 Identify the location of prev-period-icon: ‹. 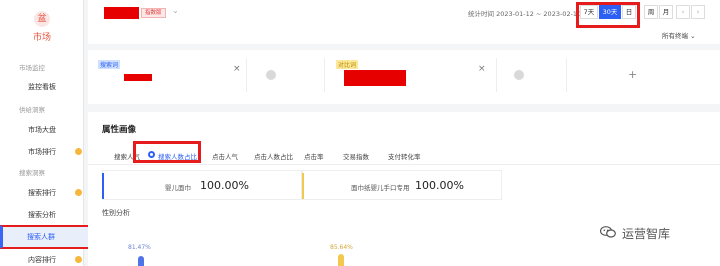
(683, 12).